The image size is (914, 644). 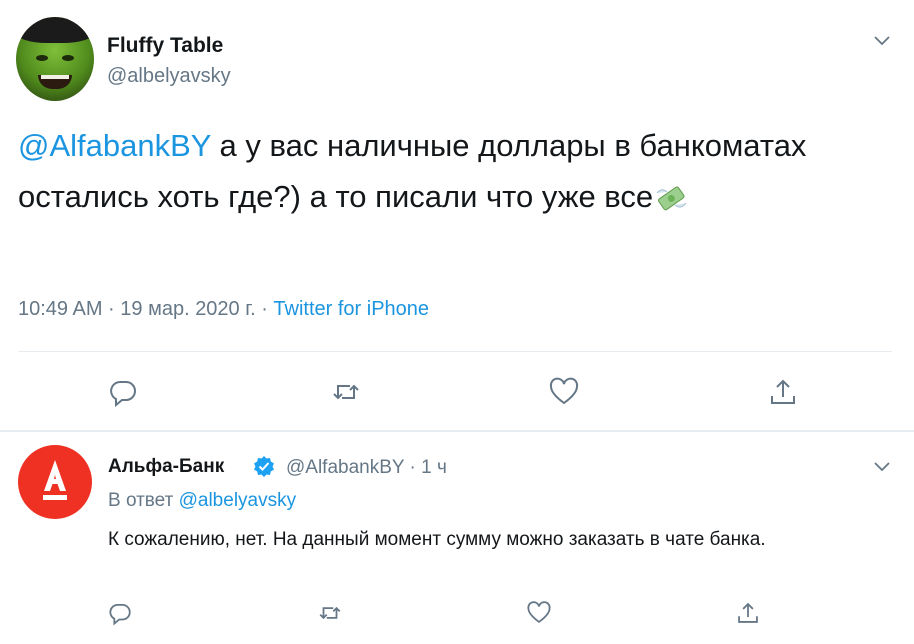 What do you see at coordinates (169, 76) in the screenshot?
I see `author-handle: @albelyavsky` at bounding box center [169, 76].